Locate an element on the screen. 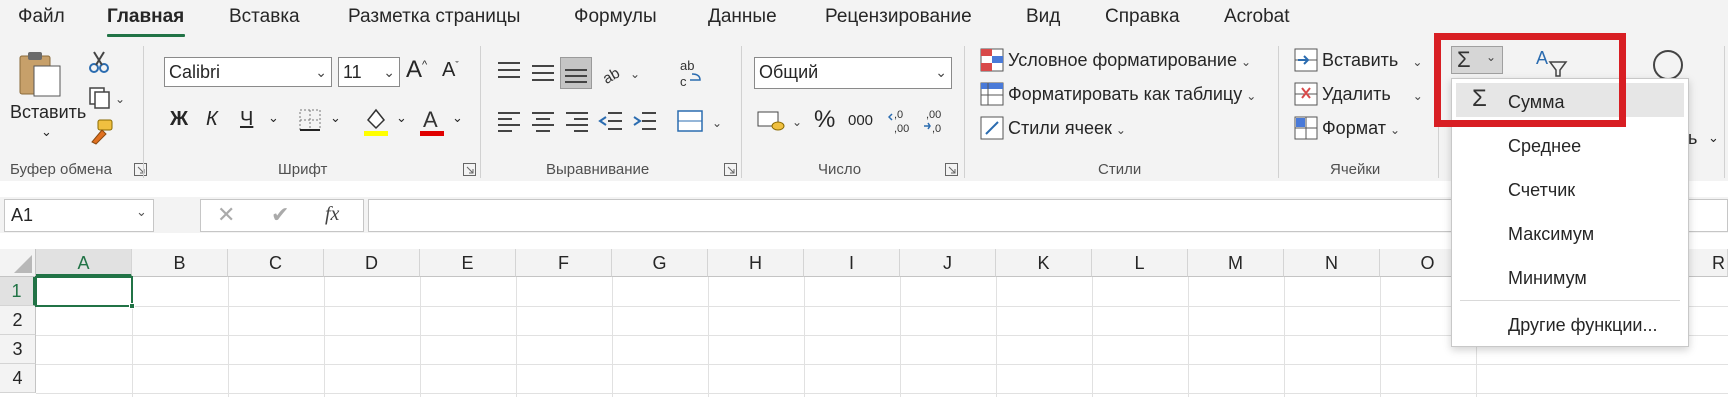  row-header-2: 2 is located at coordinates (18, 320).